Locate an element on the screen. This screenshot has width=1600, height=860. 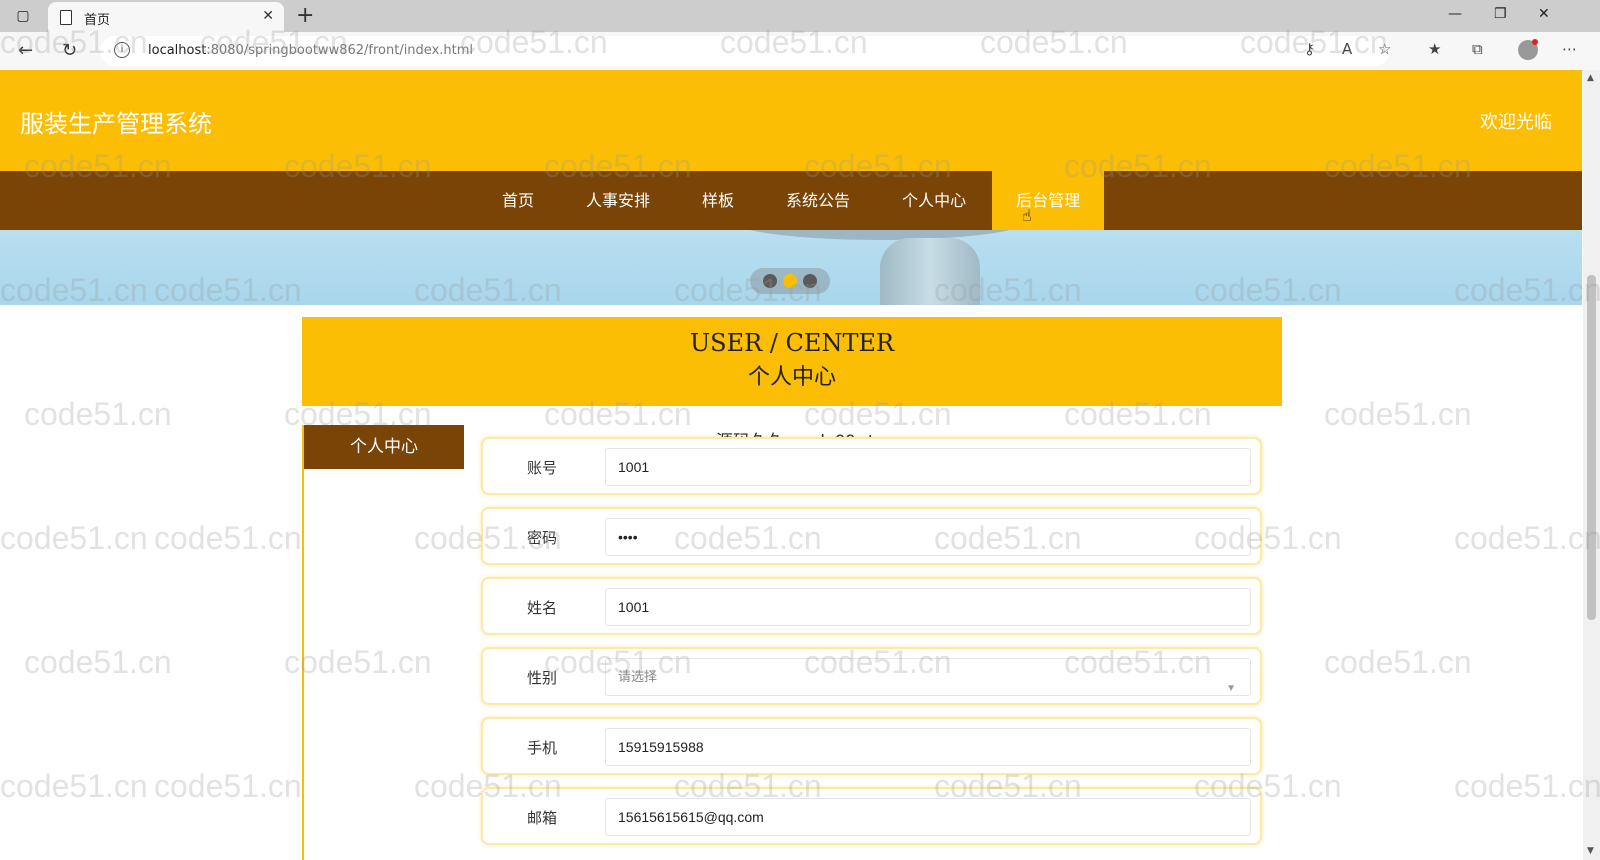
section-title-banner: USER / CENTER 个人中心 is located at coordinates (792, 361).